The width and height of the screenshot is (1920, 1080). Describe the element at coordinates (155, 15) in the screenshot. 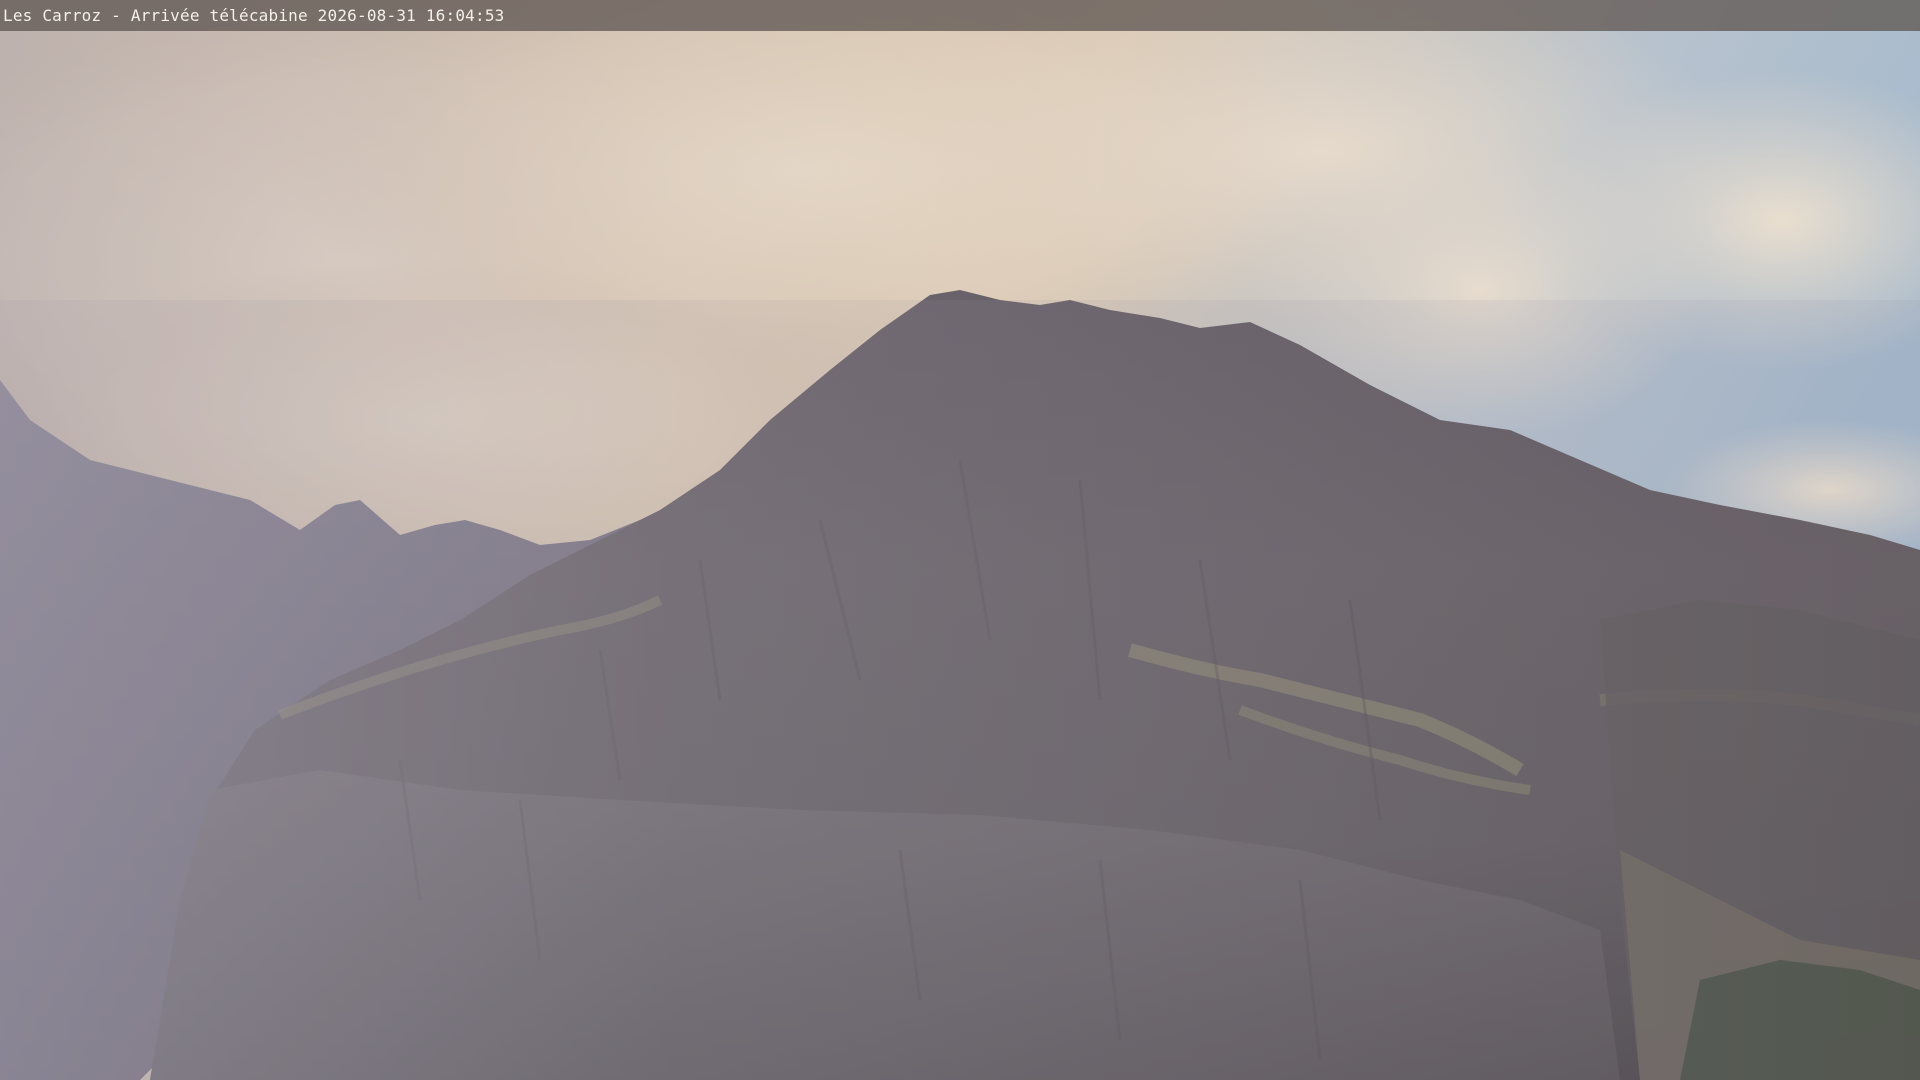

I see `caption-location: Les Carroz - Arrivée télécabine` at that location.